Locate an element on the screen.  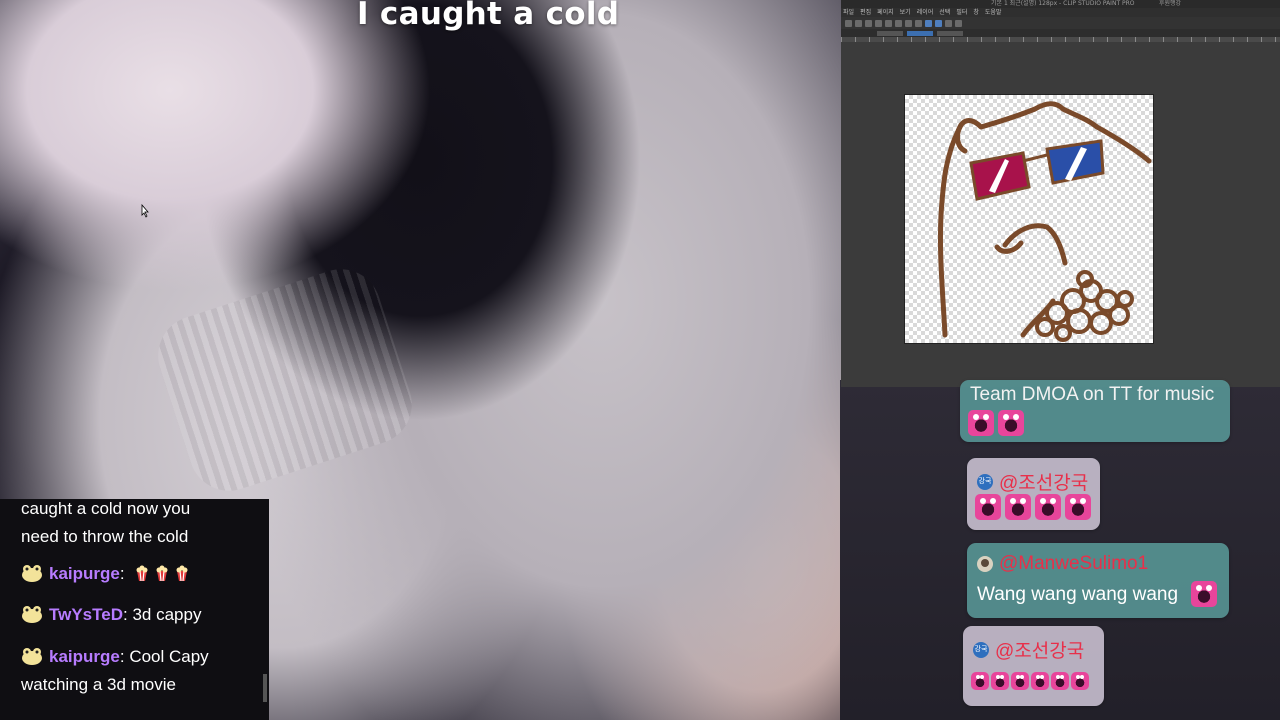
chat-username: TwYsTeD is located at coordinates (86, 614).